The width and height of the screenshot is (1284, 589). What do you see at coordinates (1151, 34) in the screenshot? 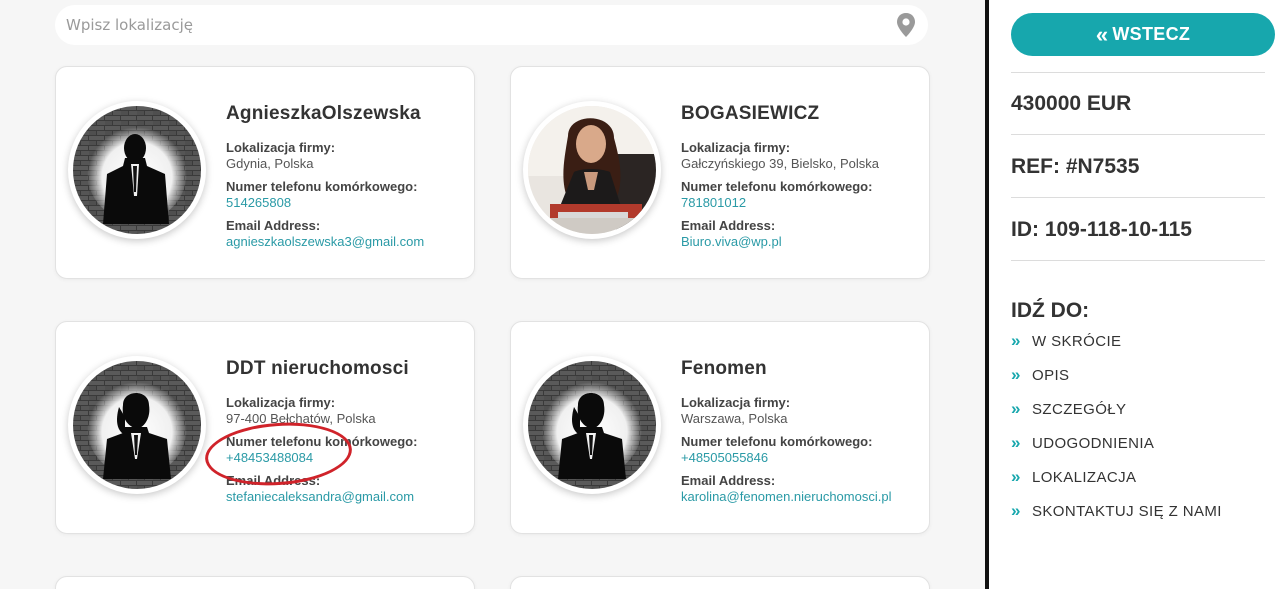
I see `back-button-label: WSTECZ` at bounding box center [1151, 34].